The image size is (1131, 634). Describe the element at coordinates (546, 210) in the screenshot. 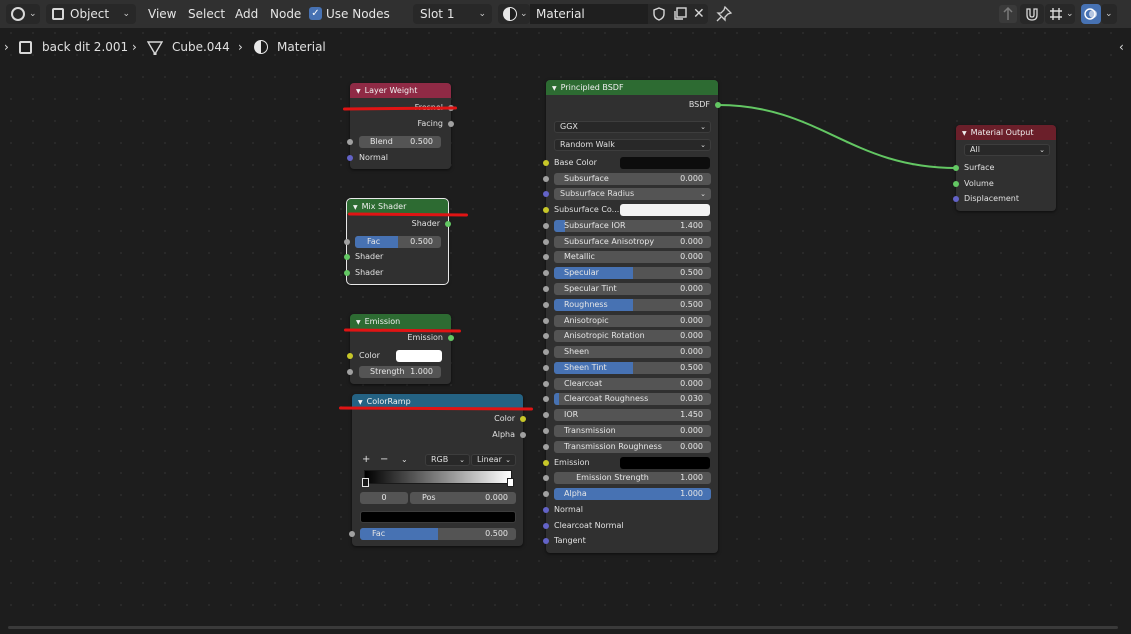

I see `input-socket-subsurface-color` at that location.